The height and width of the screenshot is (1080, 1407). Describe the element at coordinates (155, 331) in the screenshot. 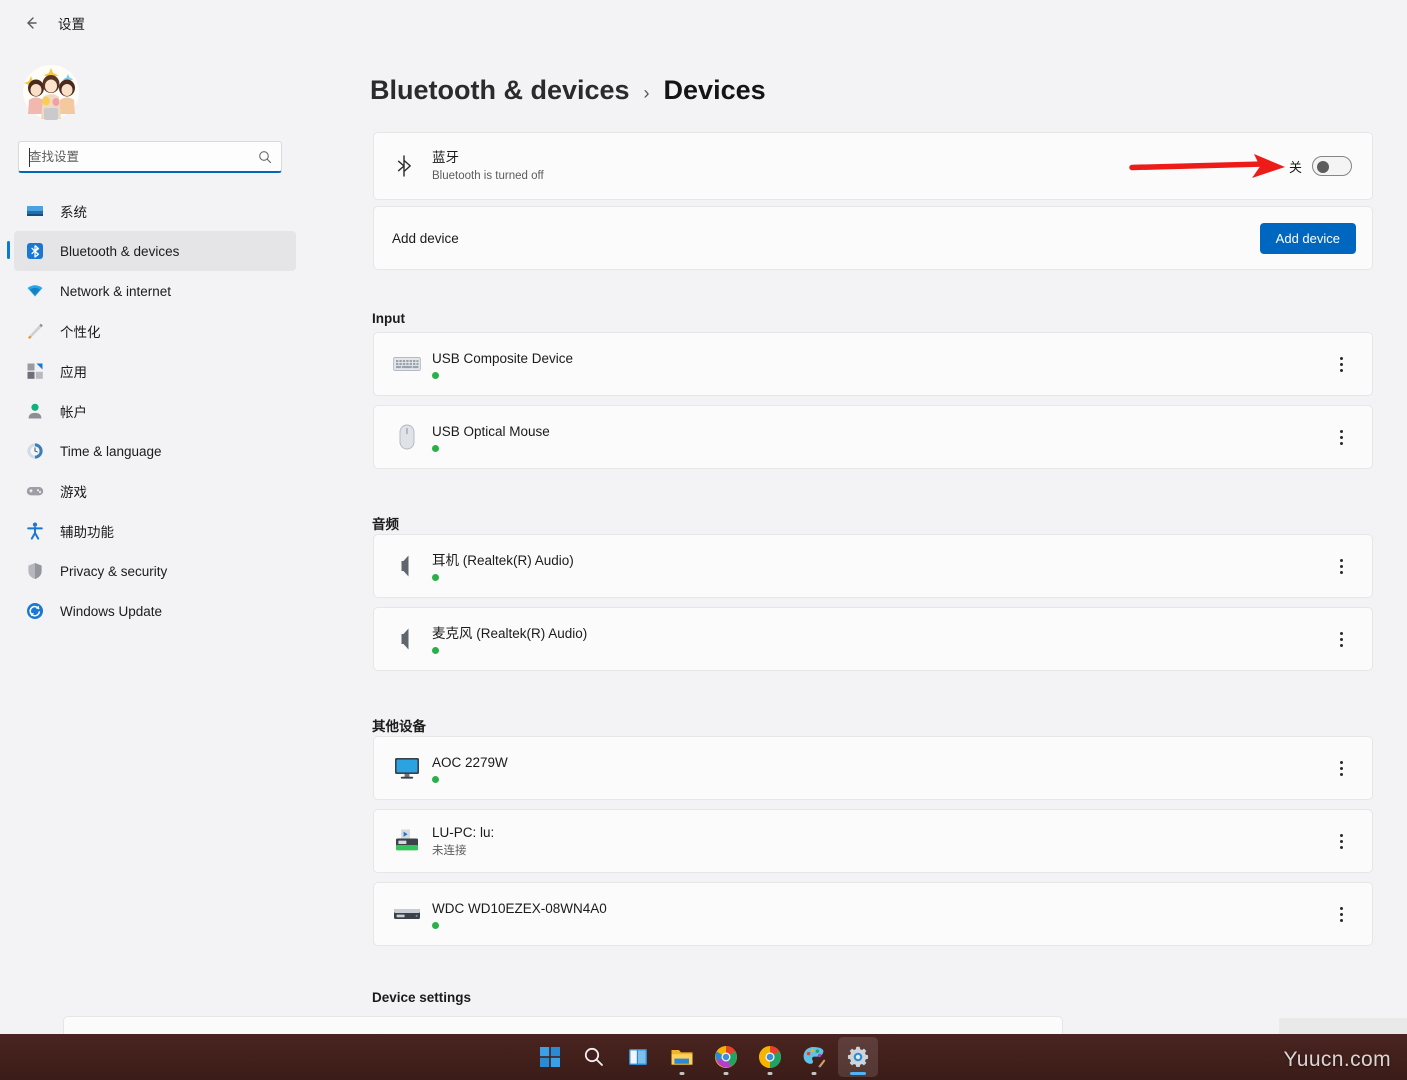

I see `sidebar-item-personalization: 个性化` at that location.